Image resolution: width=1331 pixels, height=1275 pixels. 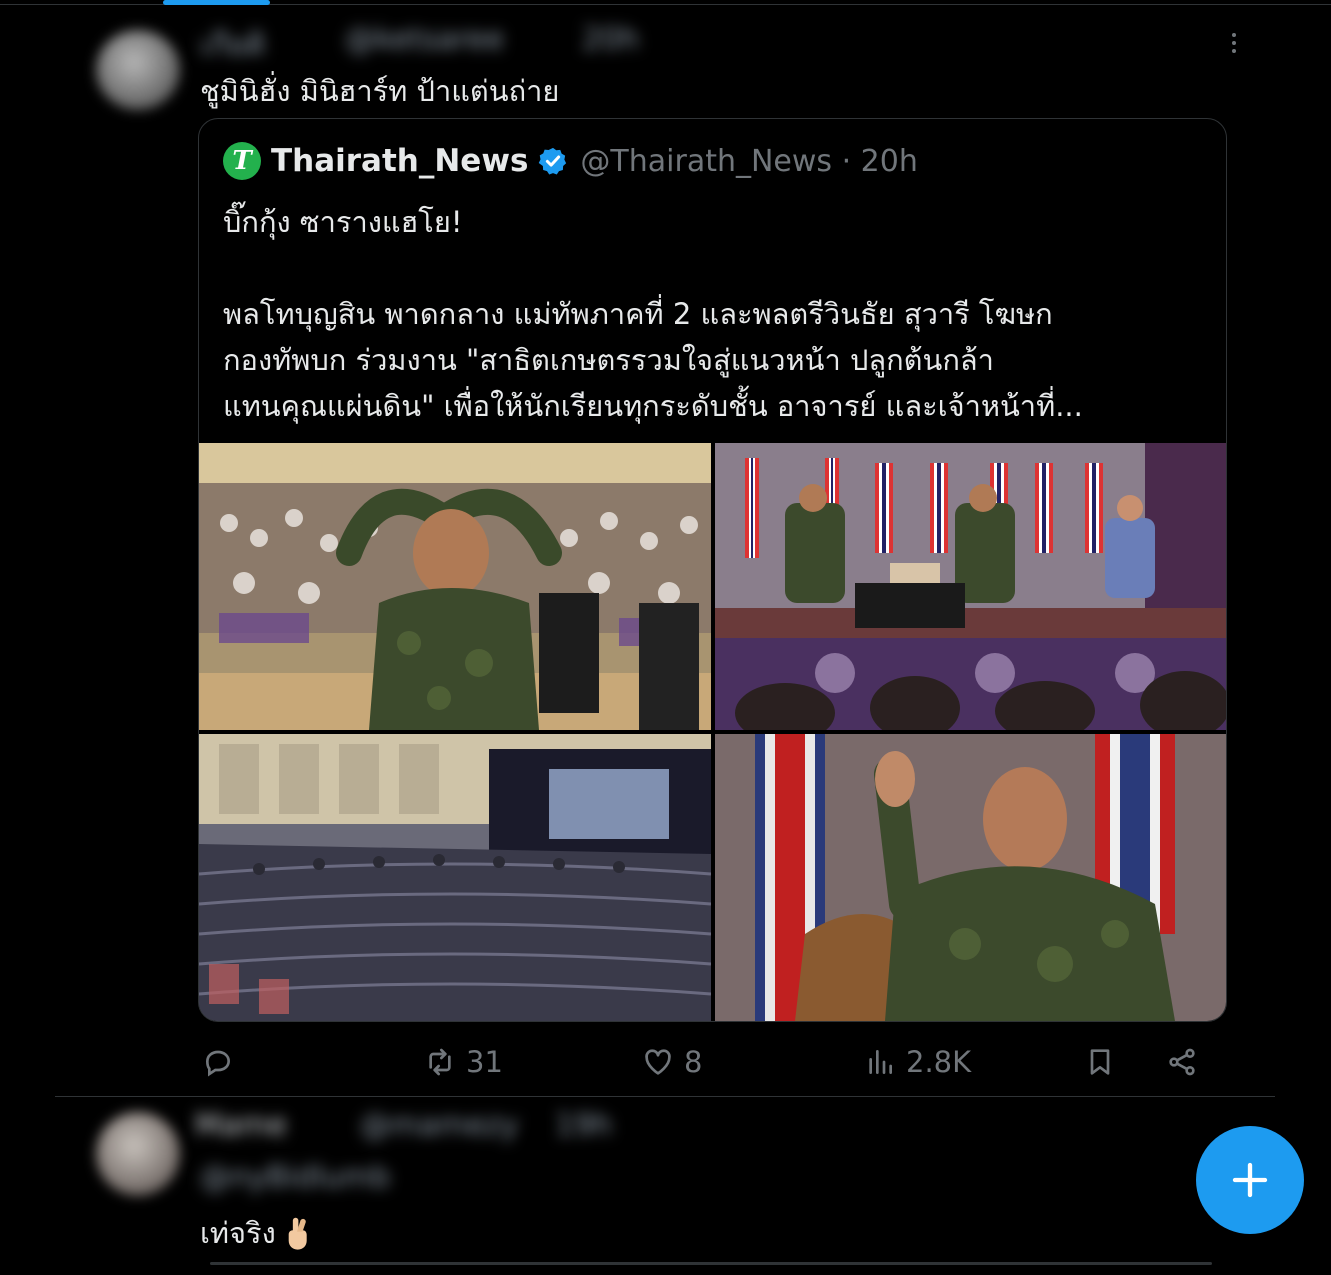 I want to click on author-handle: @ketsaree, so click(x=424, y=39).